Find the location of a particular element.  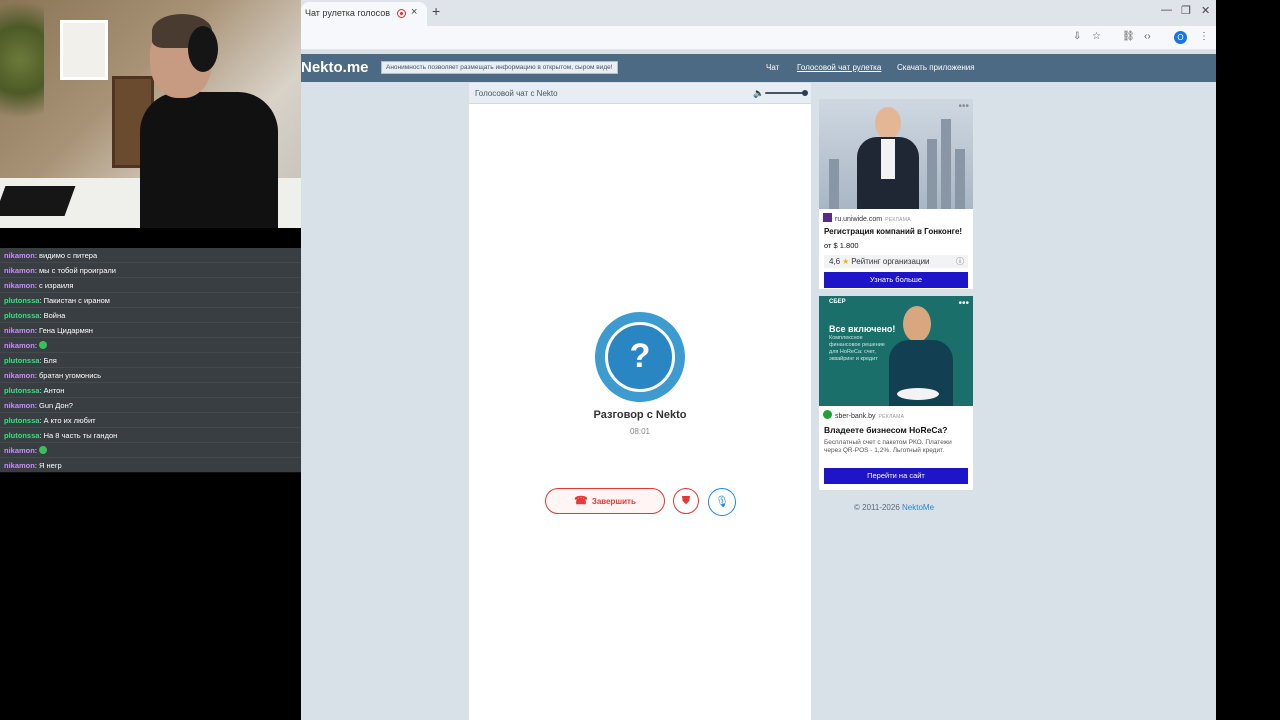

end-call-button: ☎ Завершить is located at coordinates (605, 501).